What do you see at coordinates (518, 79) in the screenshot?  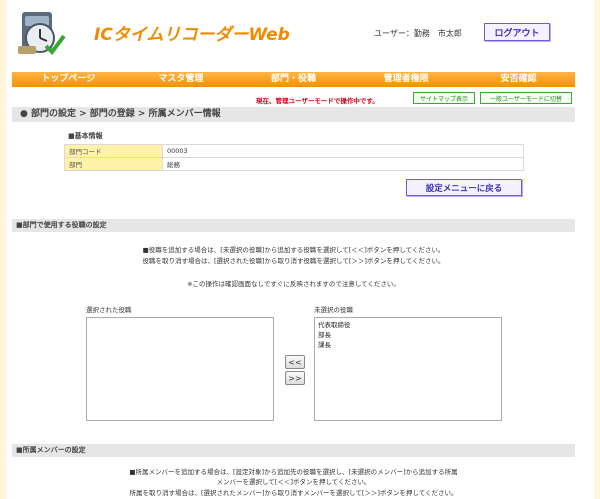 I see `nav-item-safety: 安否確認` at bounding box center [518, 79].